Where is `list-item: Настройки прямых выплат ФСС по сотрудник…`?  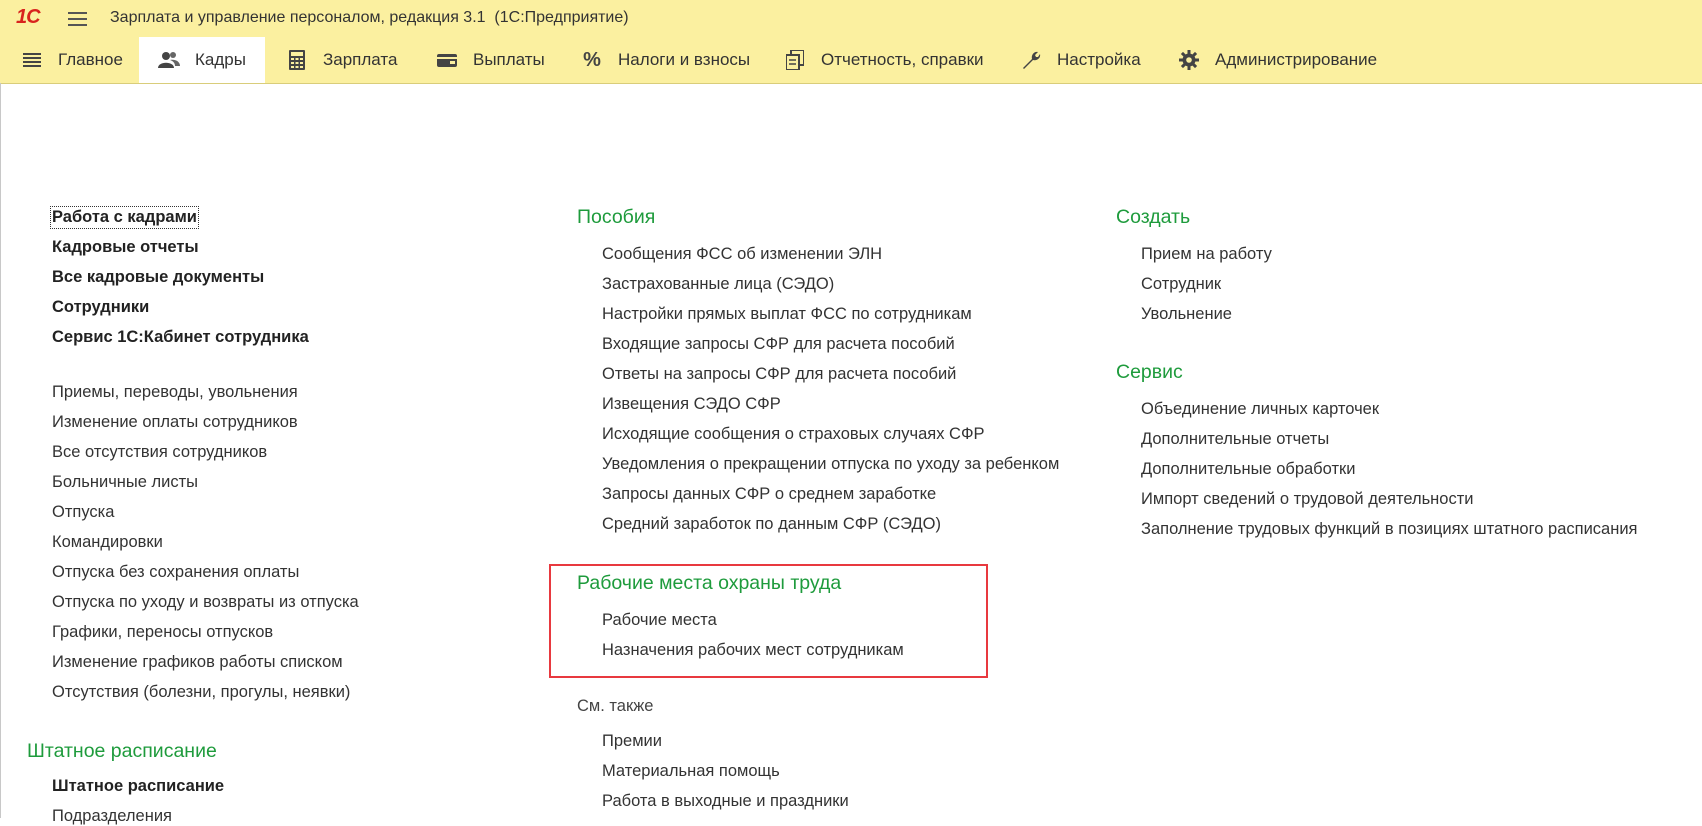 list-item: Настройки прямых выплат ФСС по сотрудник… is located at coordinates (787, 314).